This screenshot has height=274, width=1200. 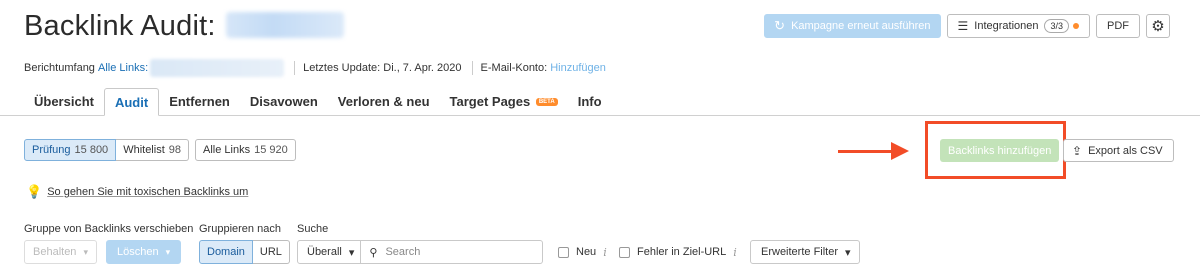 What do you see at coordinates (861, 26) in the screenshot?
I see `rerun-campaign-label: Kampagne erneut ausführen` at bounding box center [861, 26].